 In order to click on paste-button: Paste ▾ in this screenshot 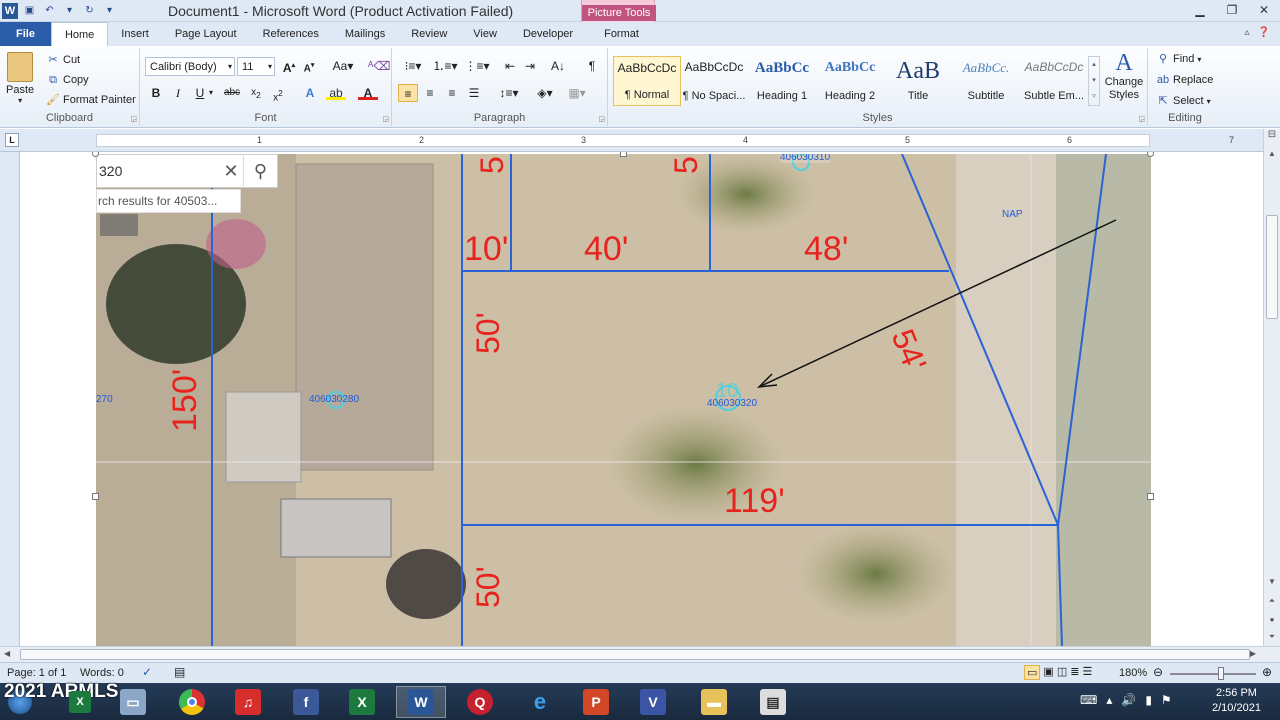, I will do `click(20, 78)`.